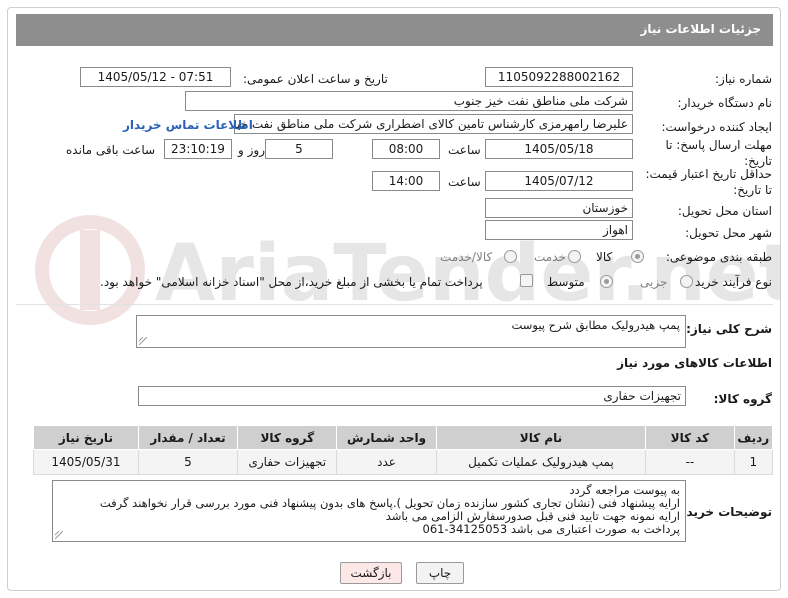 This screenshot has width=788, height=598. Describe the element at coordinates (753, 462) in the screenshot. I see `cell-row: 1` at that location.